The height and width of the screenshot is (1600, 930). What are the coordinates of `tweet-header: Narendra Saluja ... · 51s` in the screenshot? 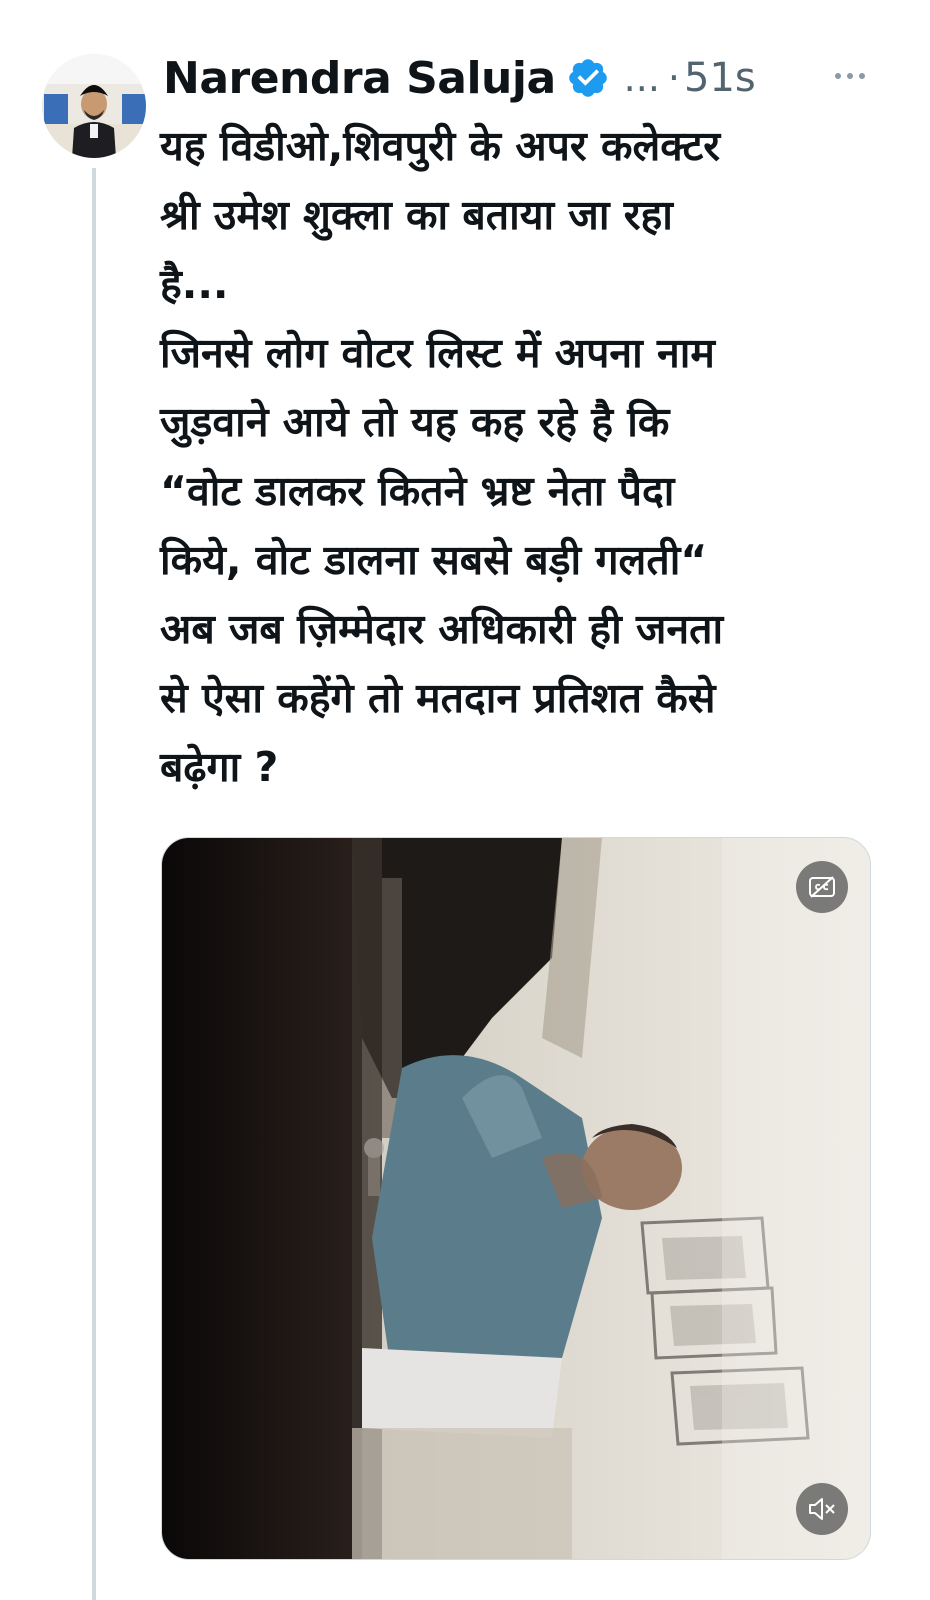 It's located at (533, 78).